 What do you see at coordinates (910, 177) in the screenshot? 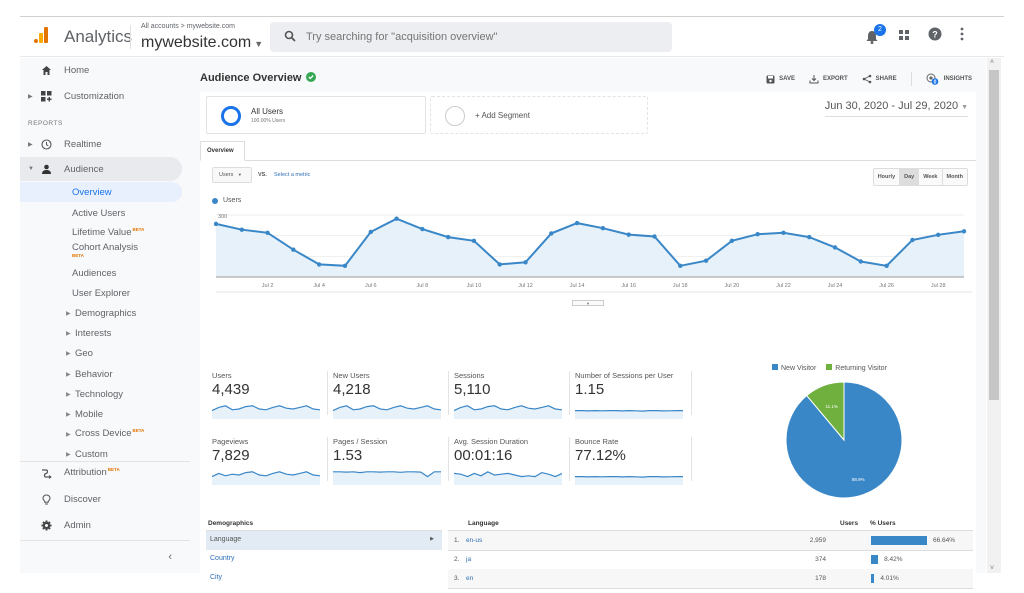
I see `period-day-button: Day` at bounding box center [910, 177].